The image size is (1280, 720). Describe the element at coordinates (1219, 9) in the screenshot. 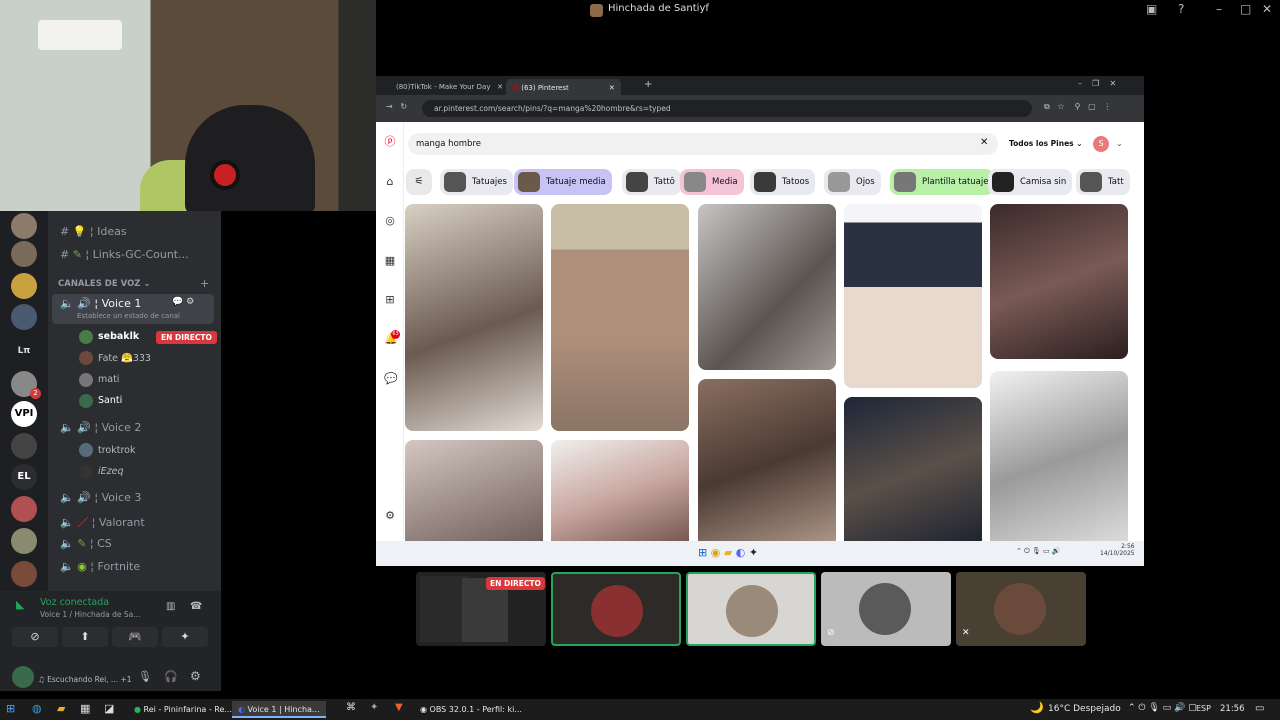

I see `minimize-button: –` at that location.